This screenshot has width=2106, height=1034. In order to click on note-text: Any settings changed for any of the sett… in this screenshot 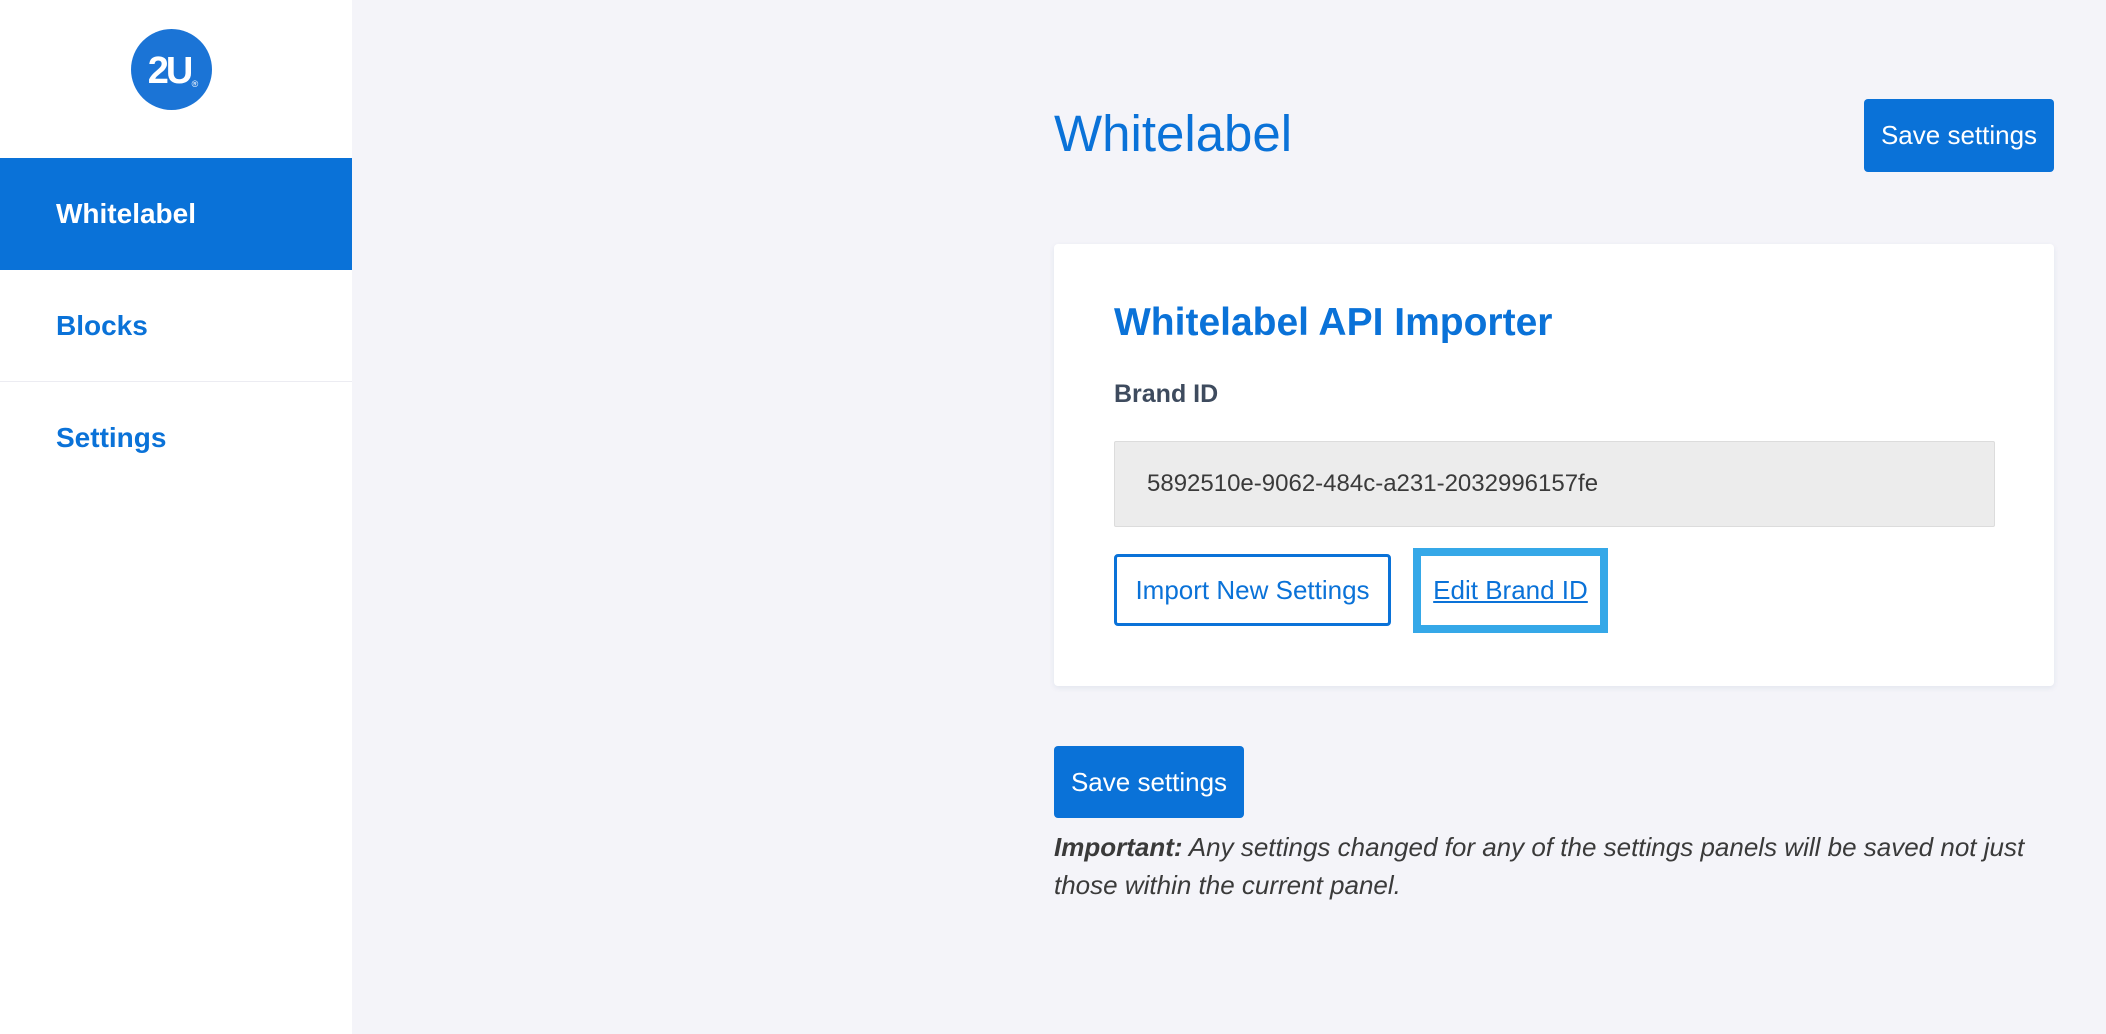, I will do `click(1539, 866)`.